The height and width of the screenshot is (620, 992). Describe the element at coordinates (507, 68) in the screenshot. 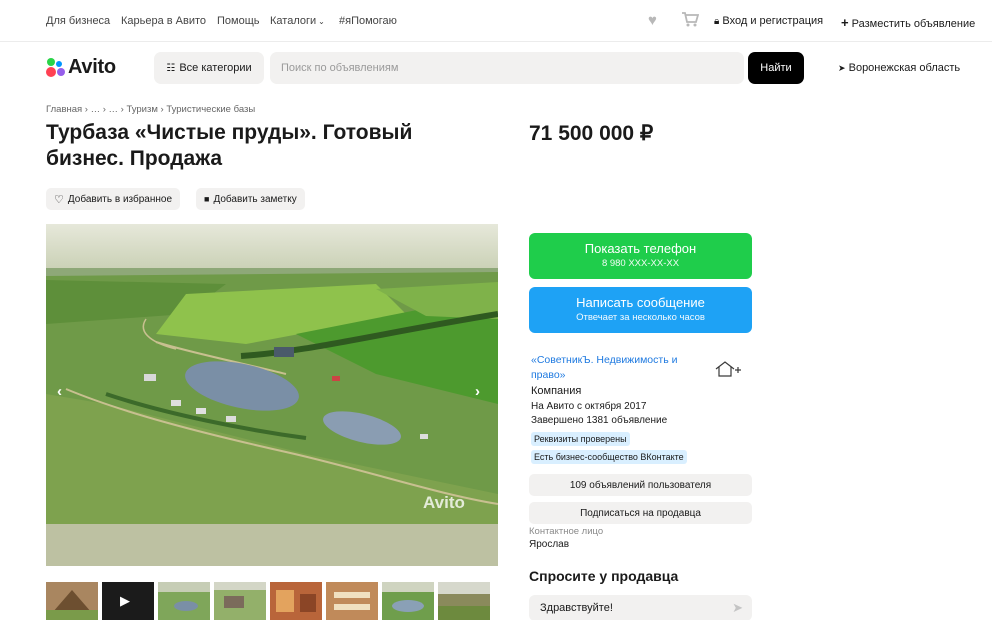

I see `search-input` at that location.